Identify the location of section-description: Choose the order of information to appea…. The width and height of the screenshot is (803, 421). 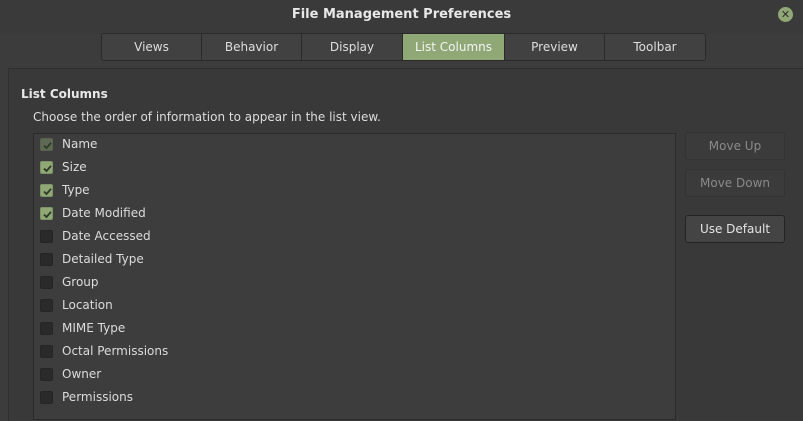
(207, 117).